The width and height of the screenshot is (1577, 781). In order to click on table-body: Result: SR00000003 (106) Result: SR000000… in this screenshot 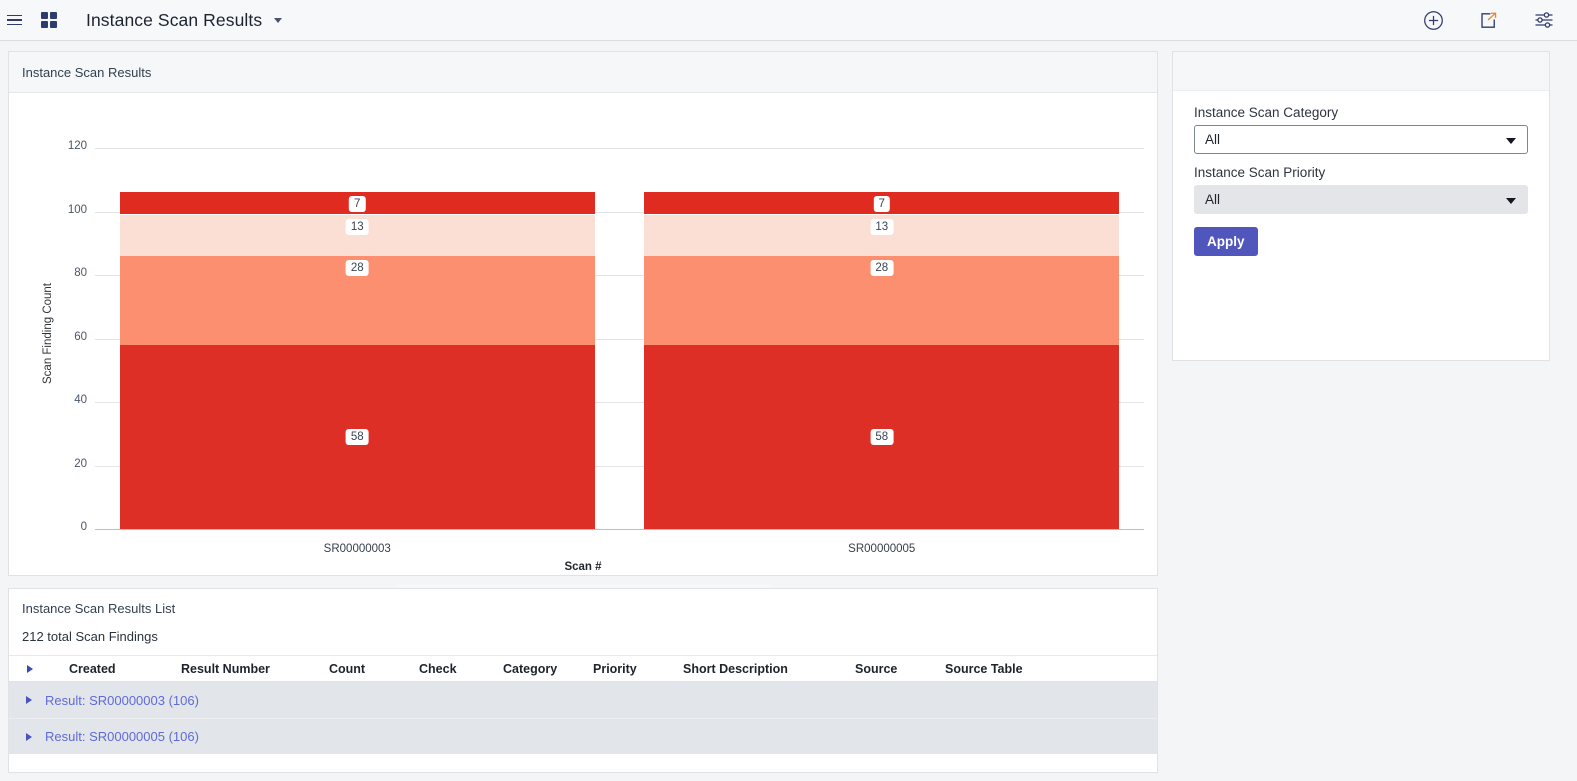, I will do `click(583, 718)`.